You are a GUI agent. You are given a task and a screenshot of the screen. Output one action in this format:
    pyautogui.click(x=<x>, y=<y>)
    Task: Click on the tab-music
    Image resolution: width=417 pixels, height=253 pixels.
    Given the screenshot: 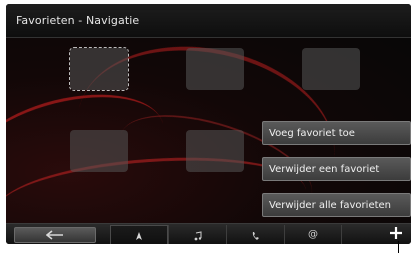 What is the action you would take?
    pyautogui.click(x=197, y=234)
    